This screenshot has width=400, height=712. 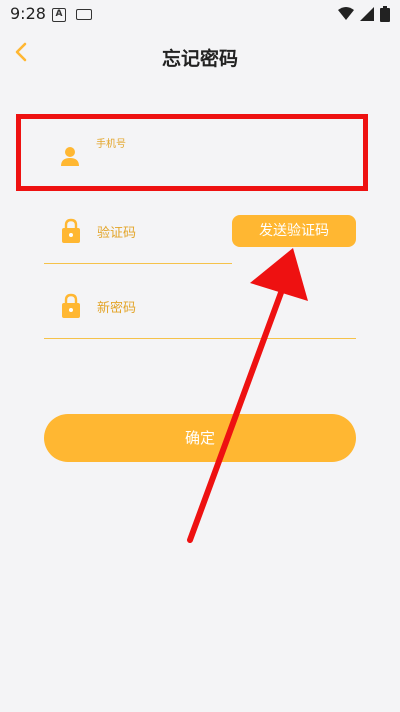 What do you see at coordinates (346, 13) in the screenshot?
I see `wifi-icon` at bounding box center [346, 13].